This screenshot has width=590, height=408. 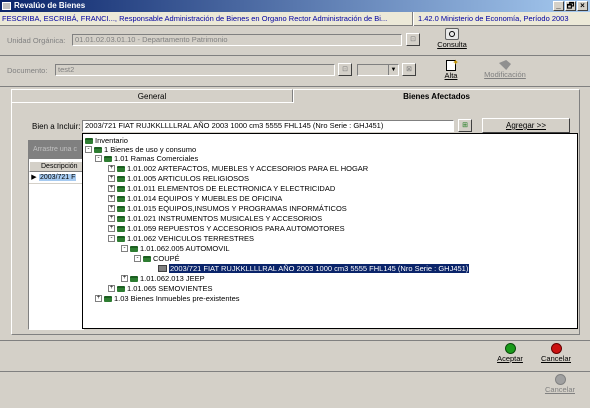 I want to click on agregar-button: Agregar >>, so click(x=526, y=125).